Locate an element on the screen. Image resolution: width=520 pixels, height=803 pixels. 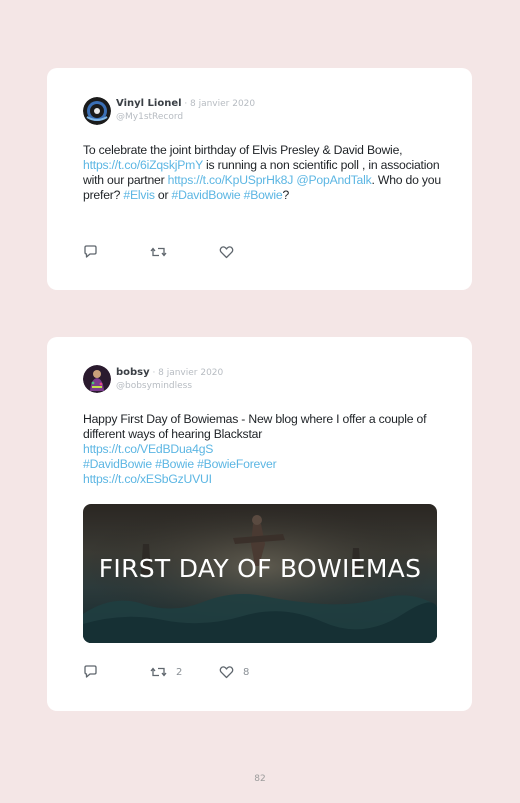
like-button: 8 is located at coordinates (234, 672).